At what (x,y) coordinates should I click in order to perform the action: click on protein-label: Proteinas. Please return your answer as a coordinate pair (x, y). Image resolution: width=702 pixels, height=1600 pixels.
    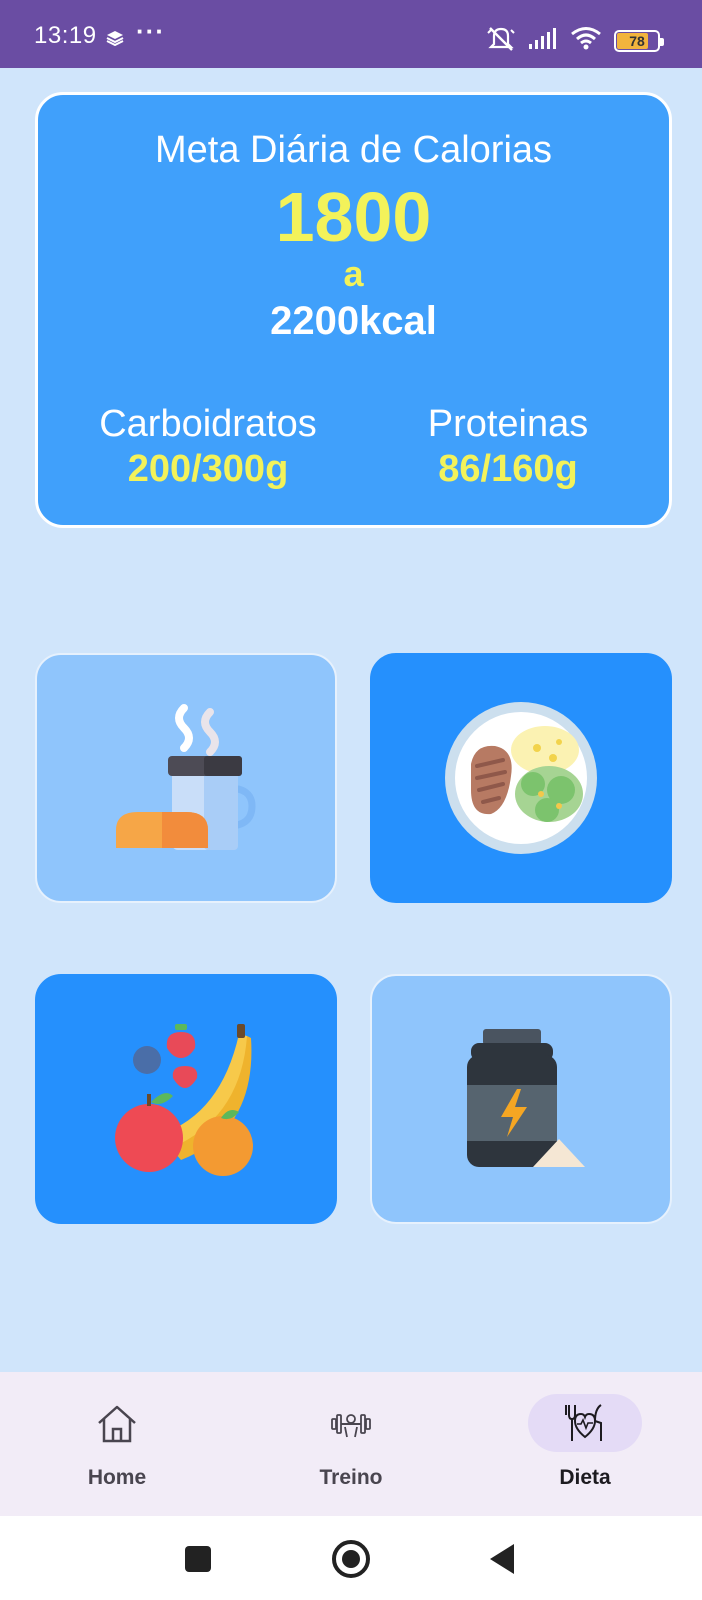
    Looking at the image, I should click on (508, 424).